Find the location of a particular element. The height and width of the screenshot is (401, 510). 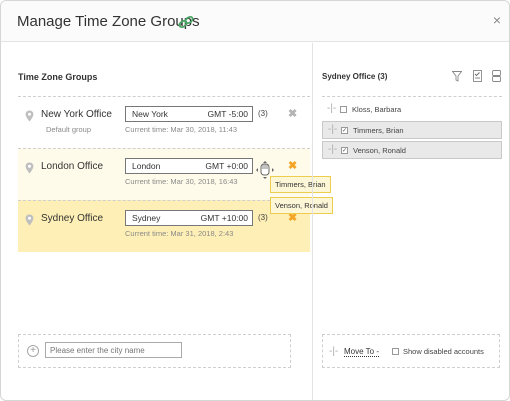

time-zone-offset: GMT +0:00 is located at coordinates (226, 166).